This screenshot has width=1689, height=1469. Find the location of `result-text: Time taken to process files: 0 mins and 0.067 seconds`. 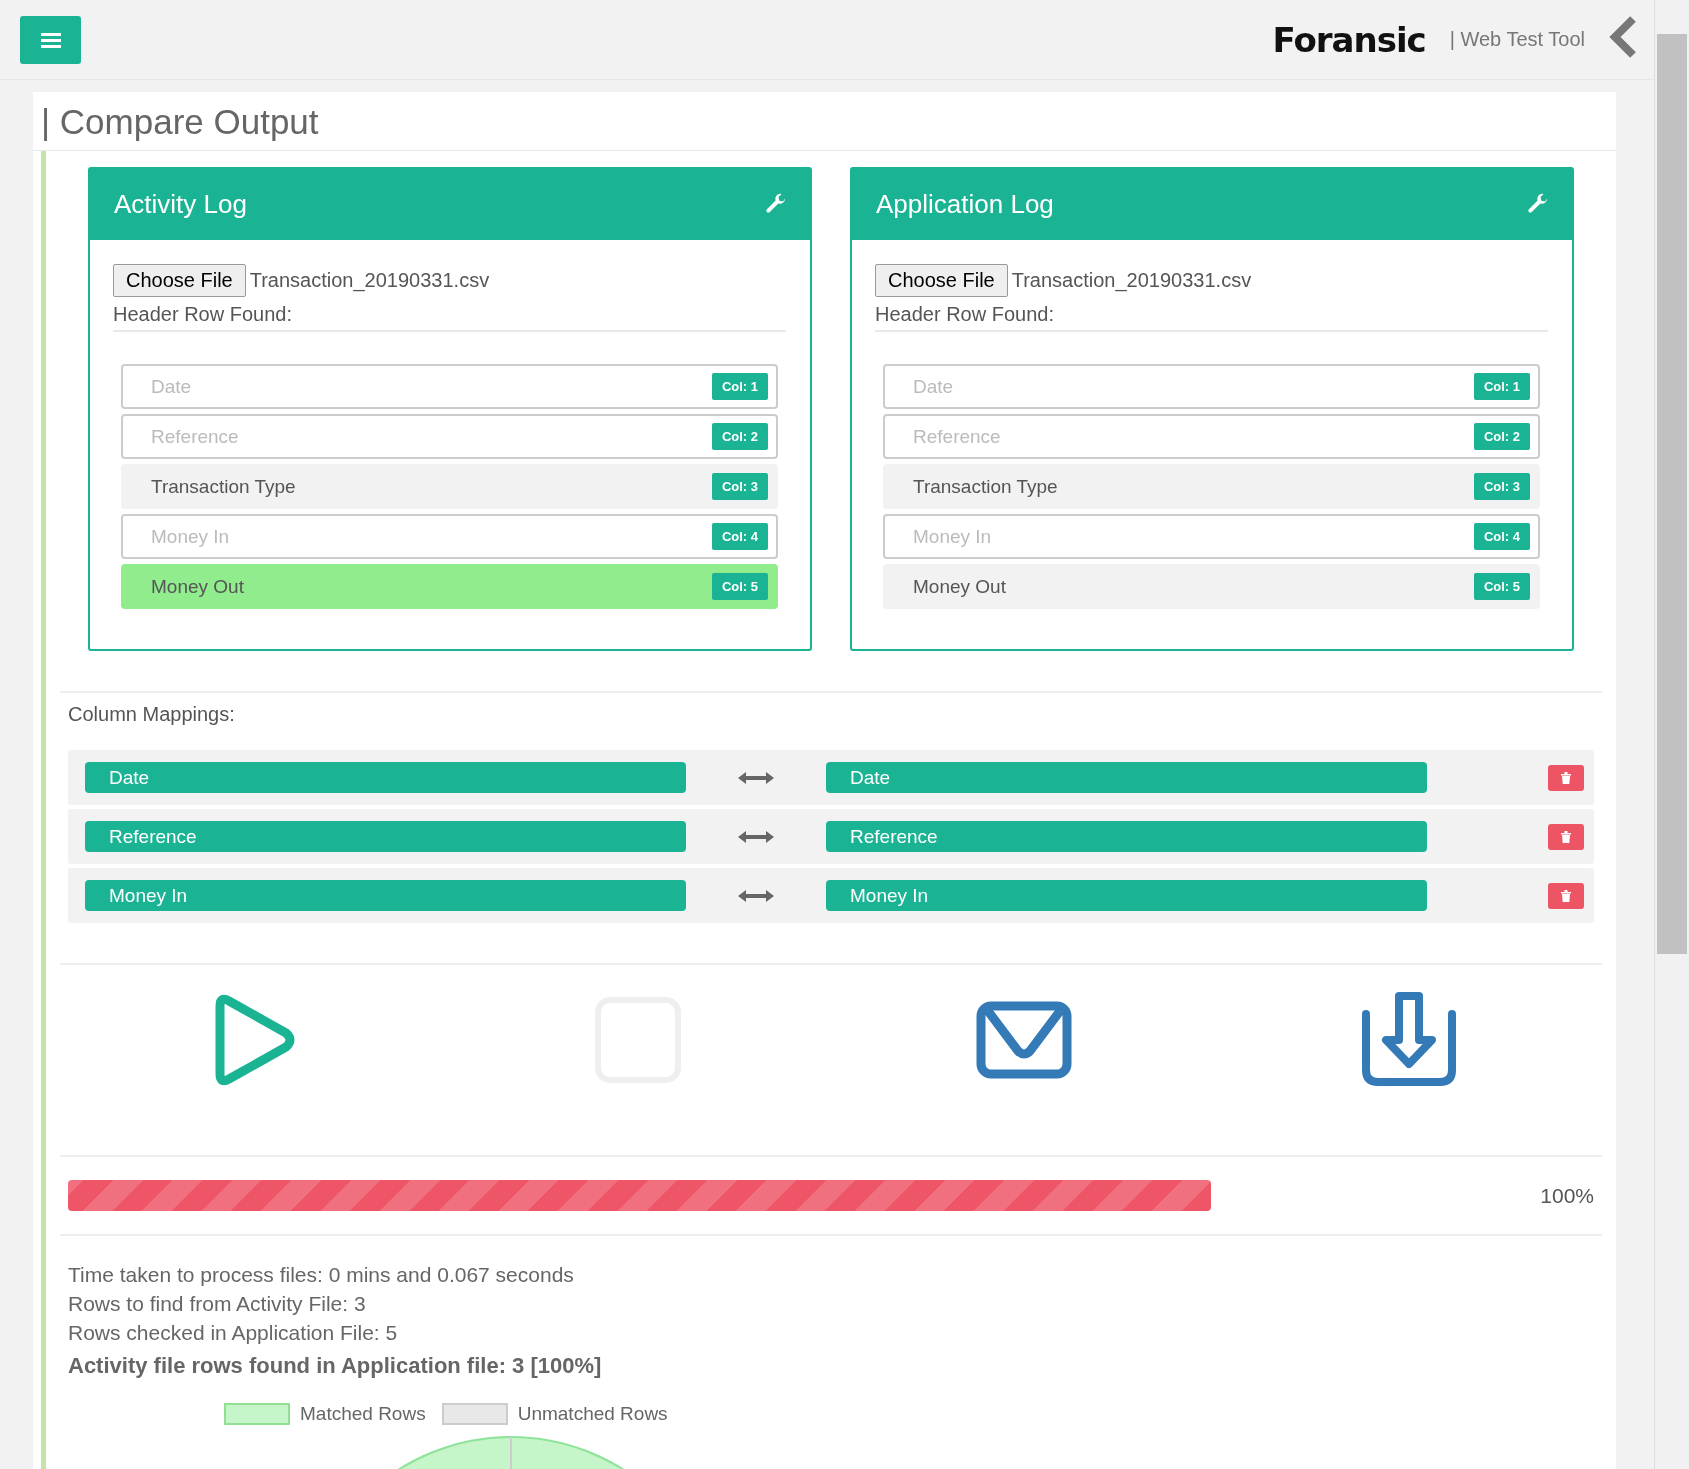

result-text: Time taken to process files: 0 mins and 0.067 seconds is located at coordinates (321, 1275).